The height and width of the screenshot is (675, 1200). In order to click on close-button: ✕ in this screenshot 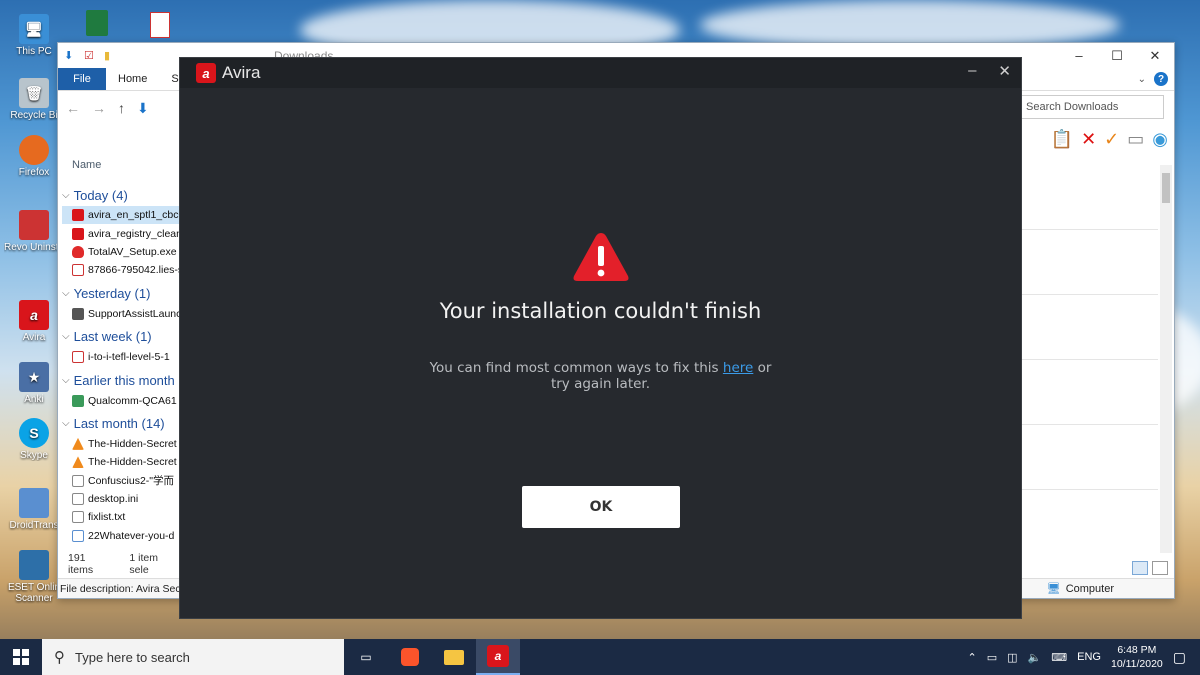, I will do `click(1155, 55)`.